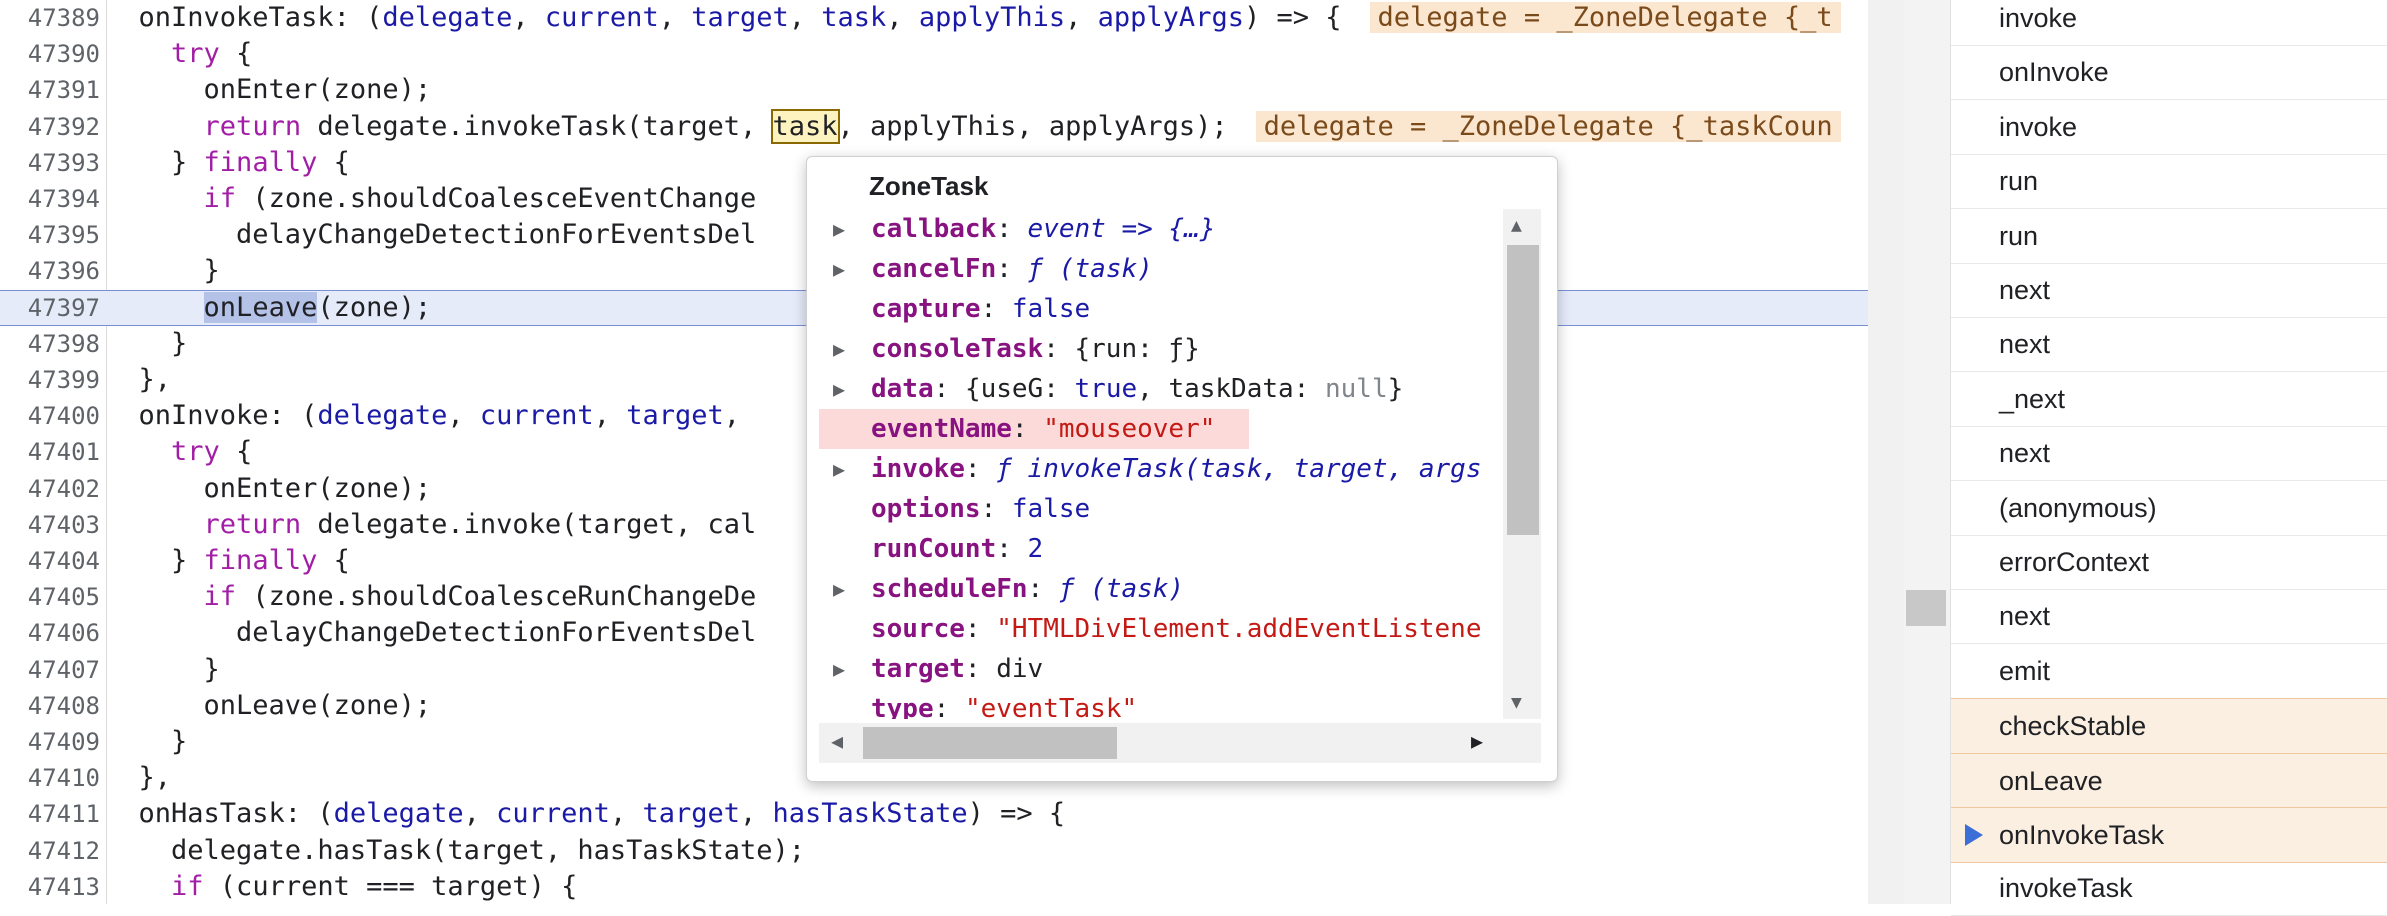 The image size is (2387, 916). Describe the element at coordinates (1477, 741) in the screenshot. I see `scroll-right-icon: ▶` at that location.